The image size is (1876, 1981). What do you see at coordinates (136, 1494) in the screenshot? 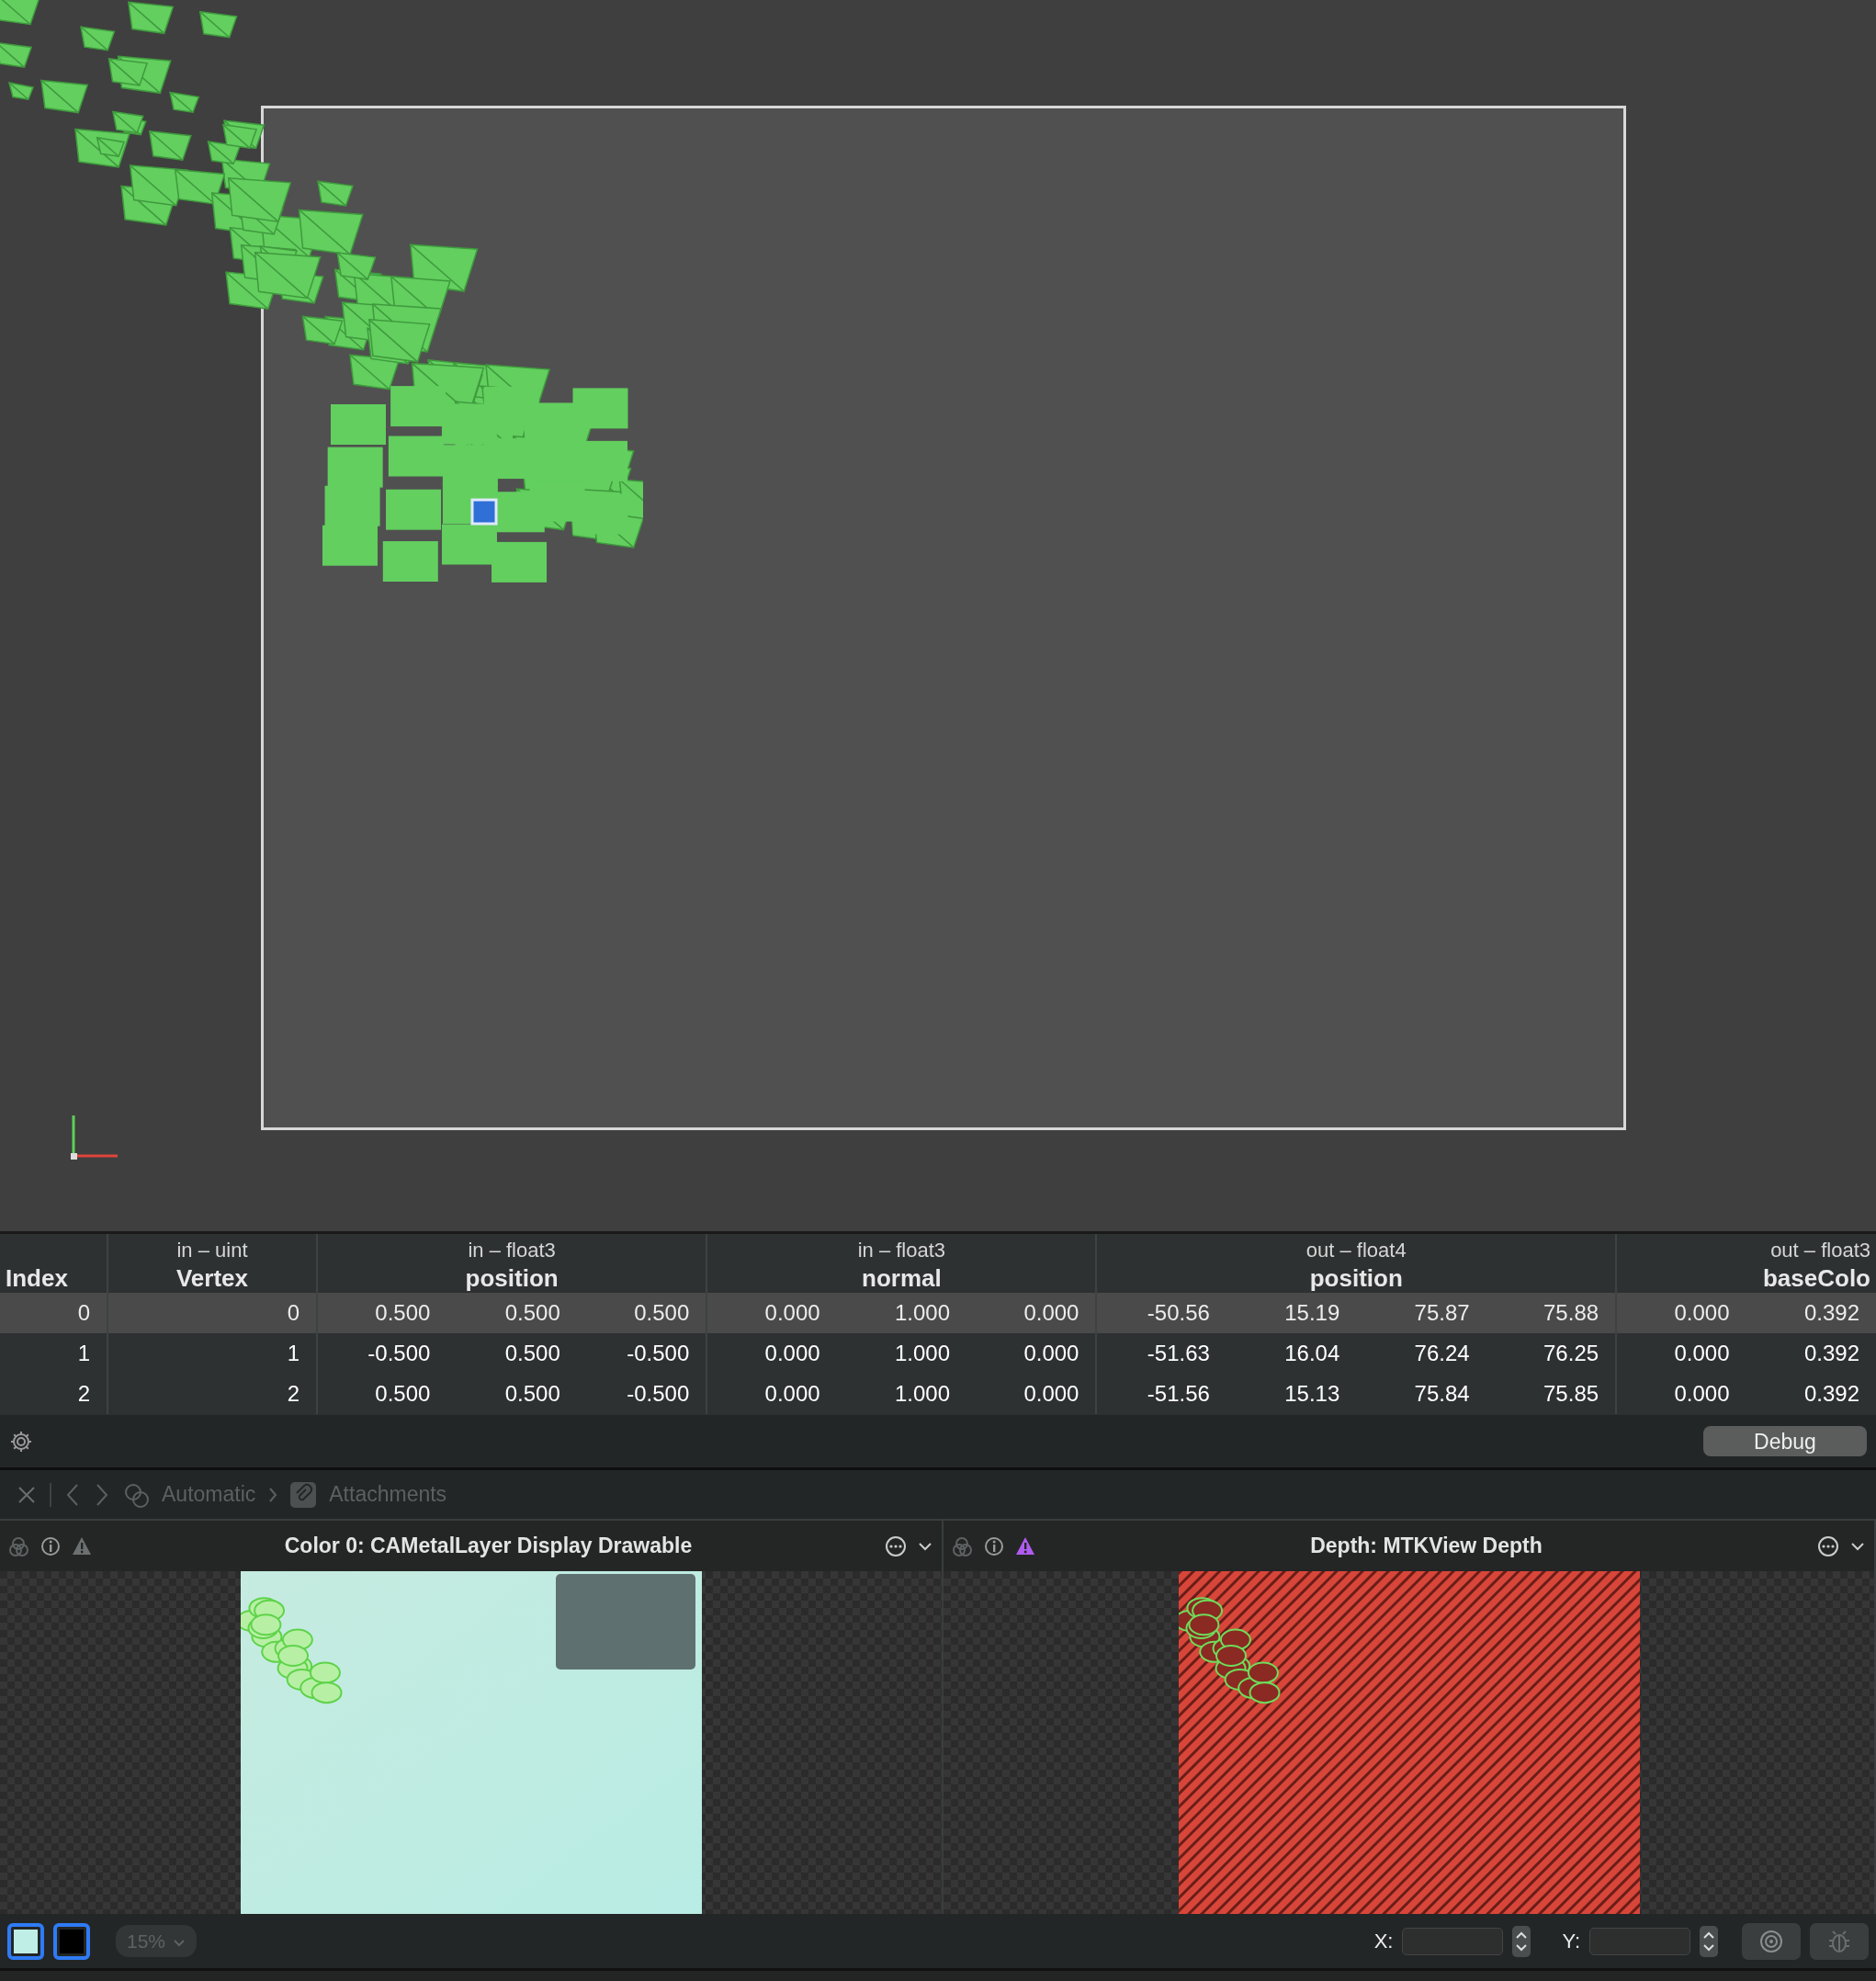
I see `overlapping-circles-icon` at bounding box center [136, 1494].